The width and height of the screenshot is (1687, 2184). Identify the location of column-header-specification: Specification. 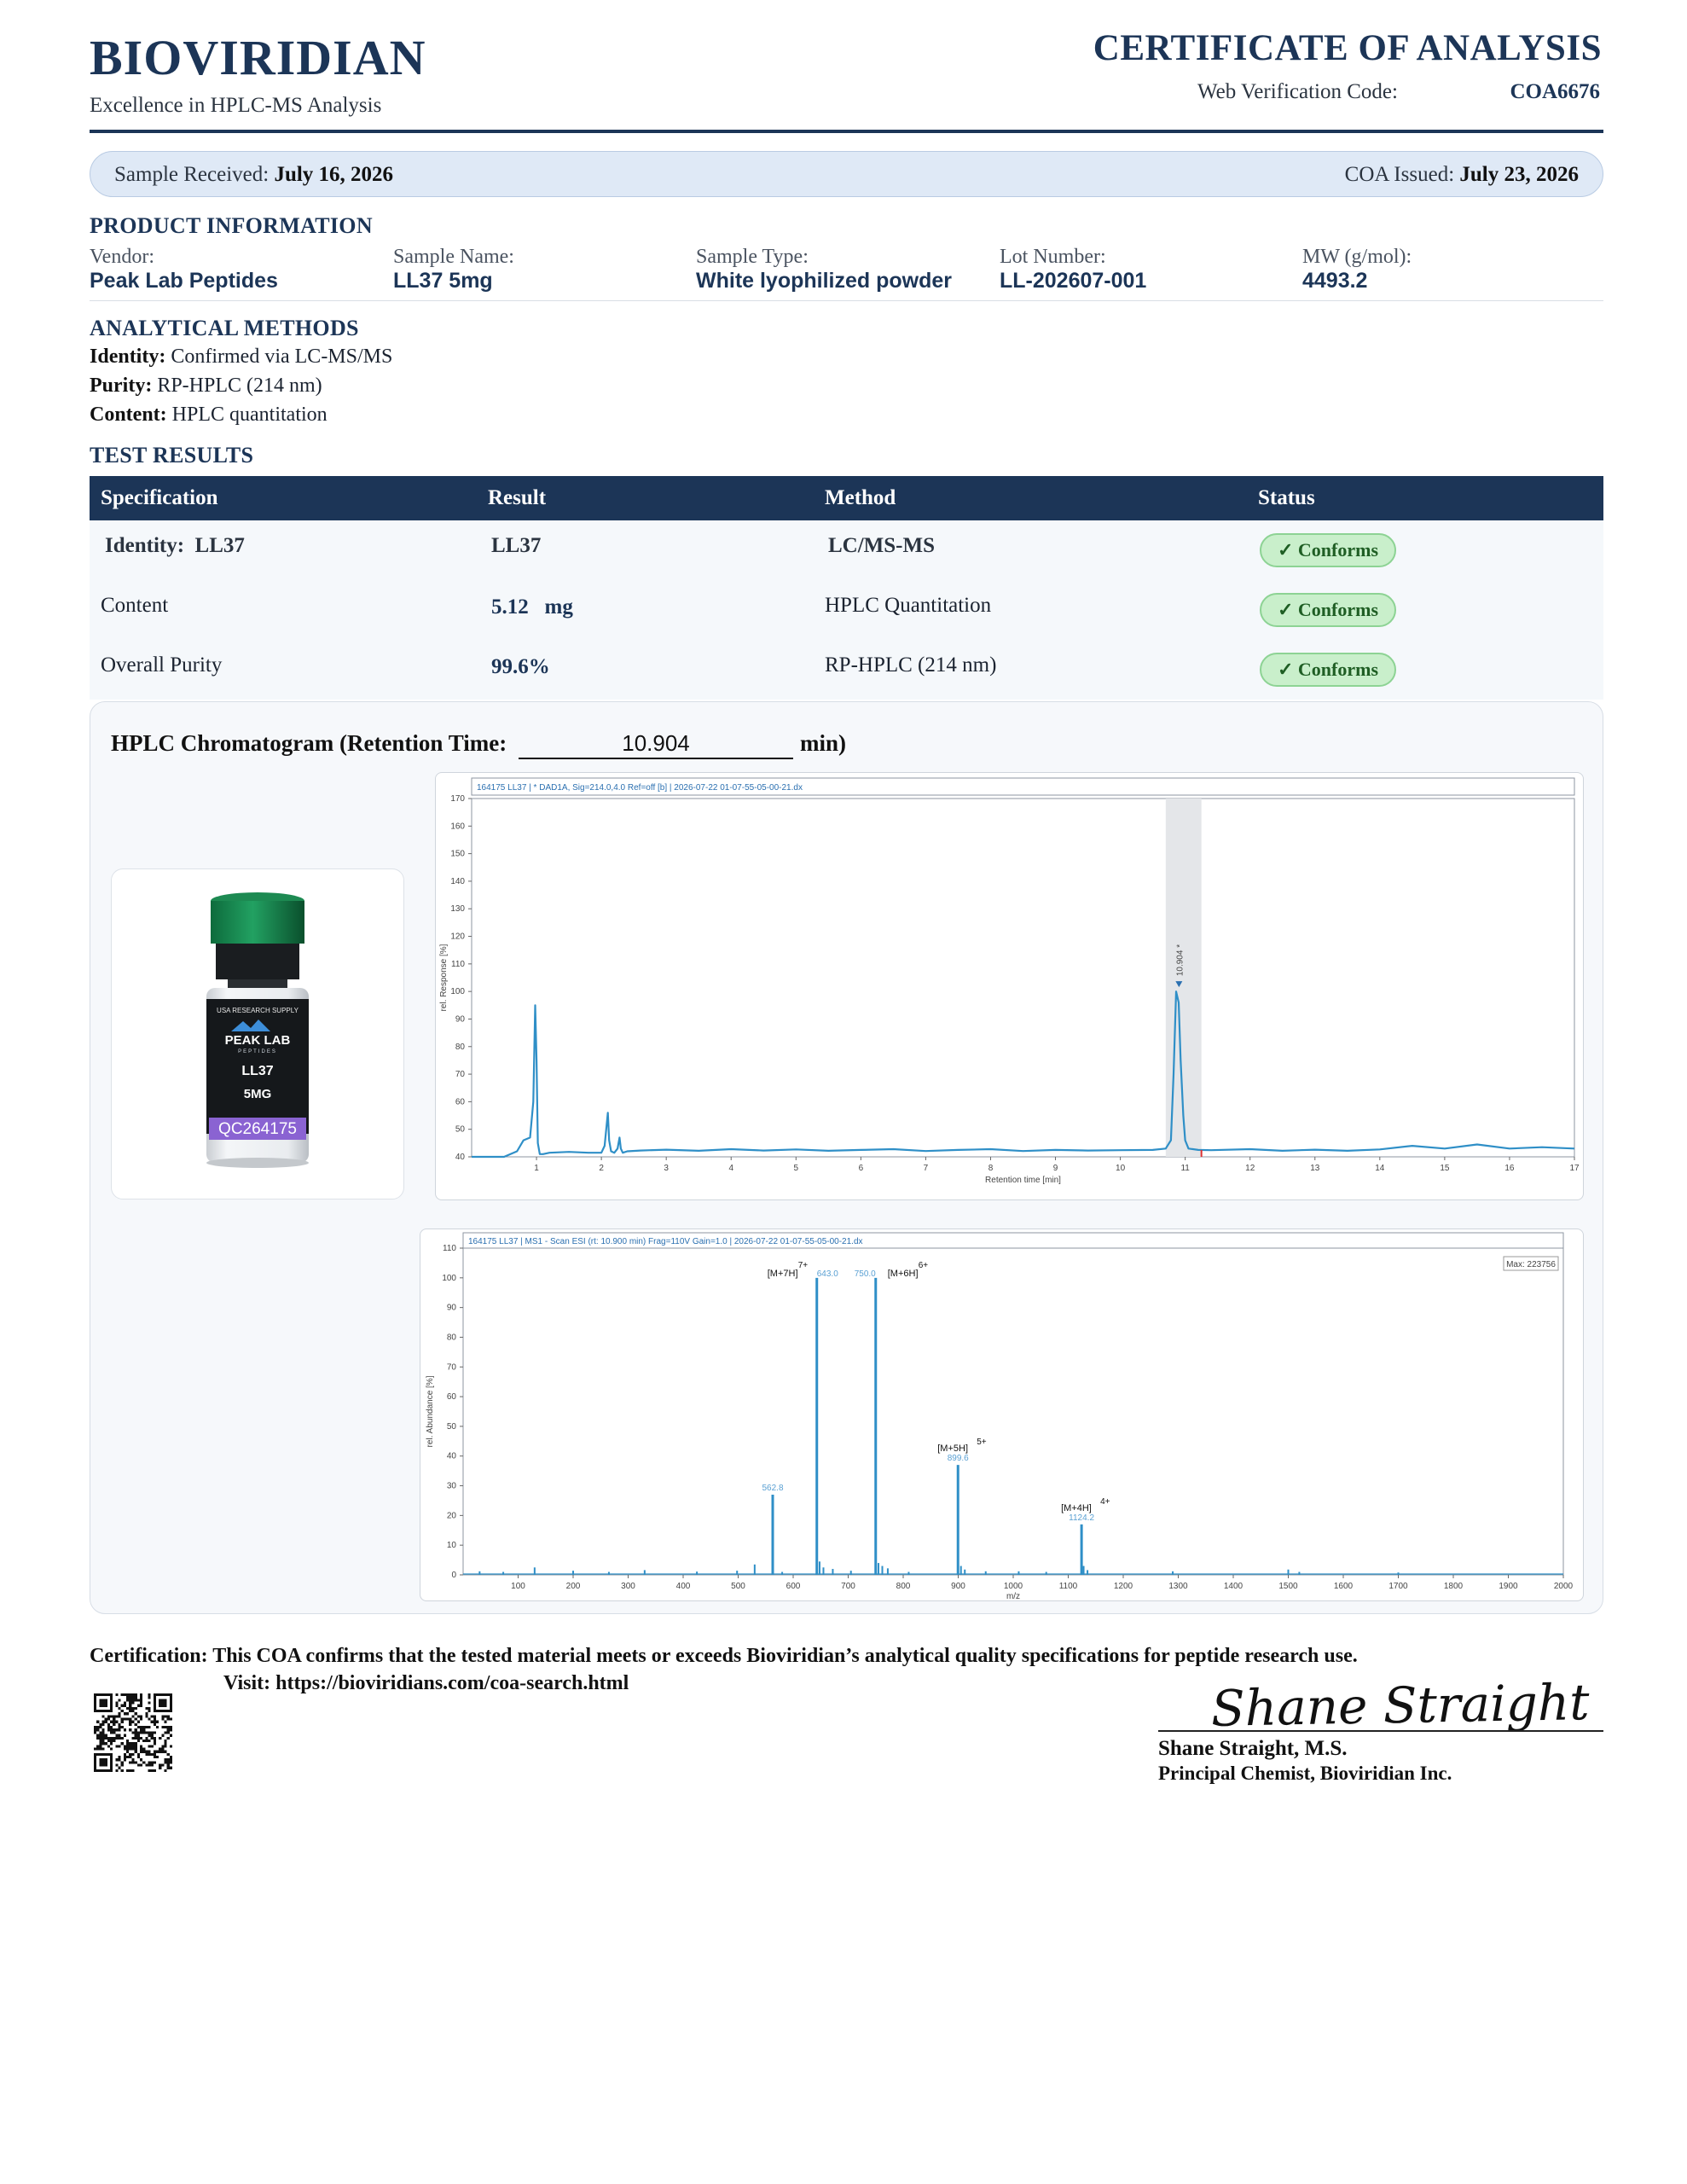
(159, 497).